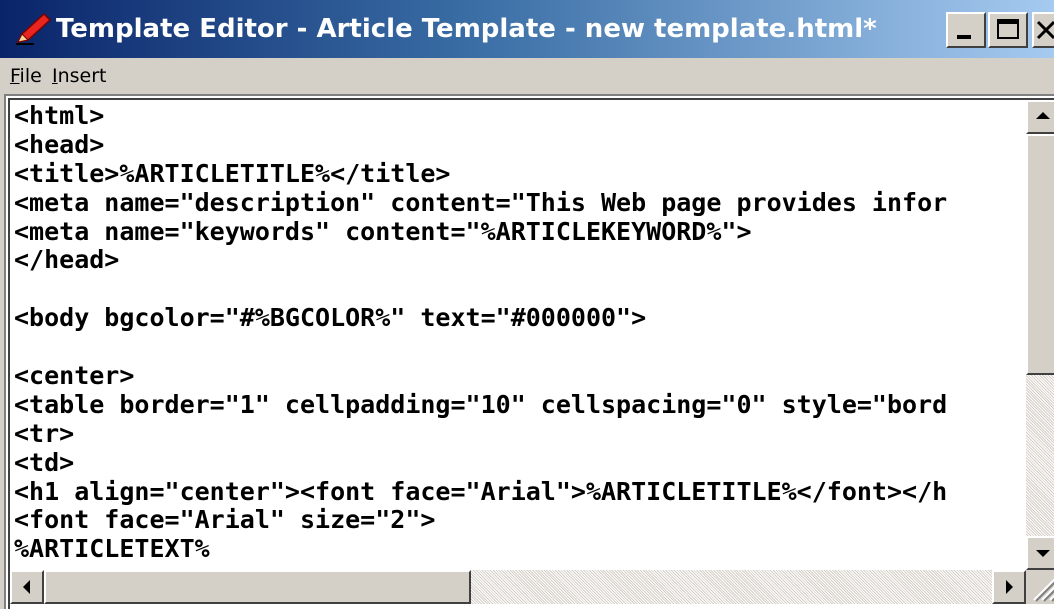 The image size is (1054, 609). What do you see at coordinates (966, 30) in the screenshot?
I see `minimize-button` at bounding box center [966, 30].